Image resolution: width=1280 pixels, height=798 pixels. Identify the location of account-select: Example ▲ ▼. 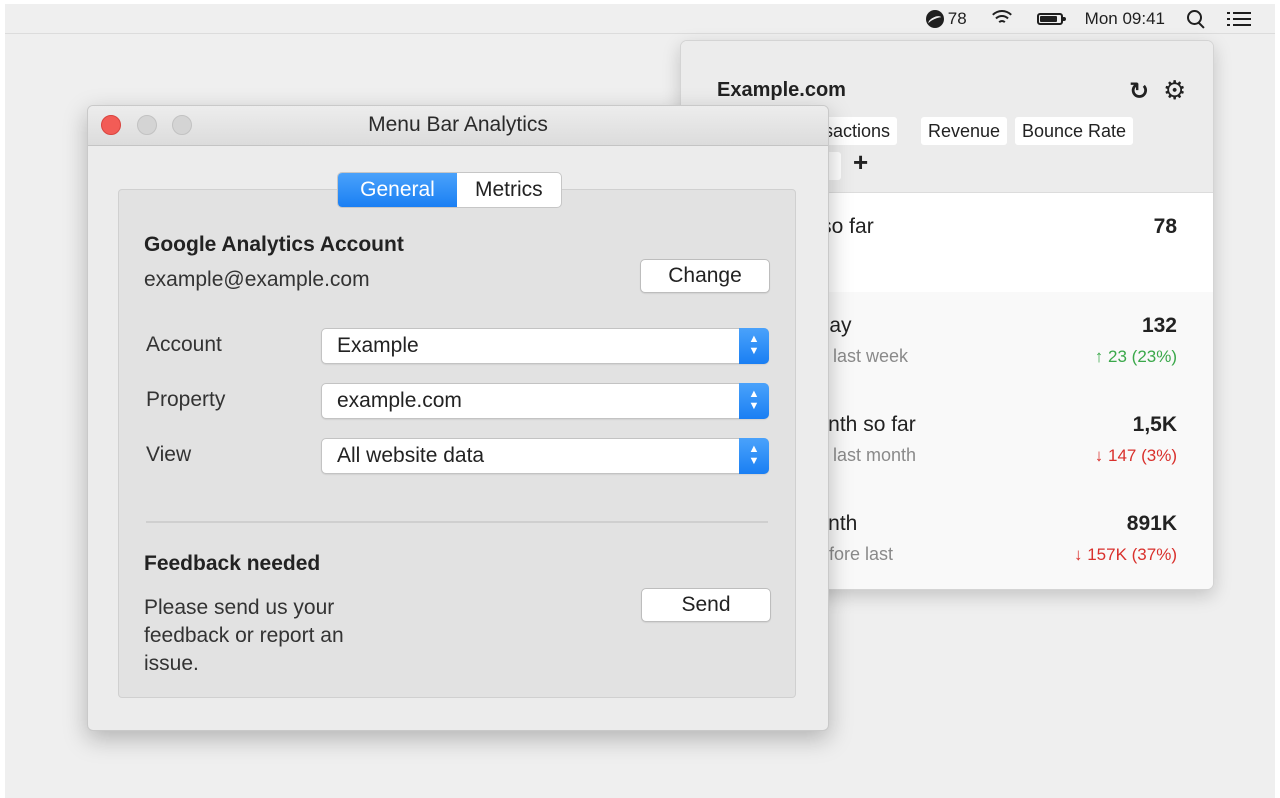
(545, 346).